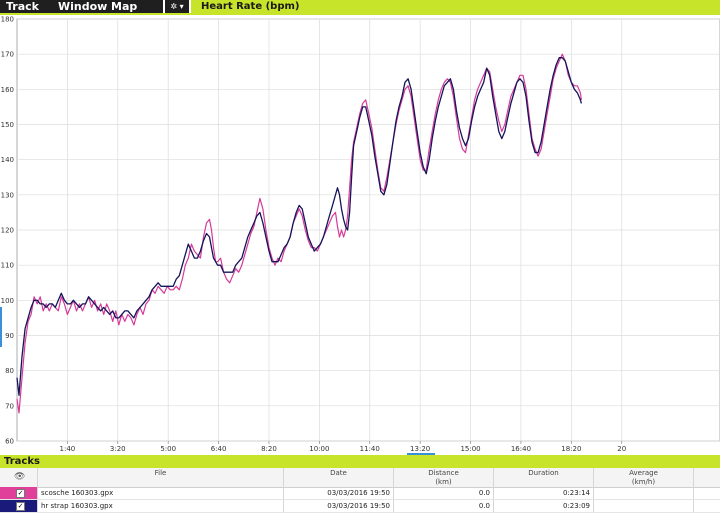 The image size is (720, 516). What do you see at coordinates (7, 195) in the screenshot?
I see `y-tick-label: 130` at bounding box center [7, 195].